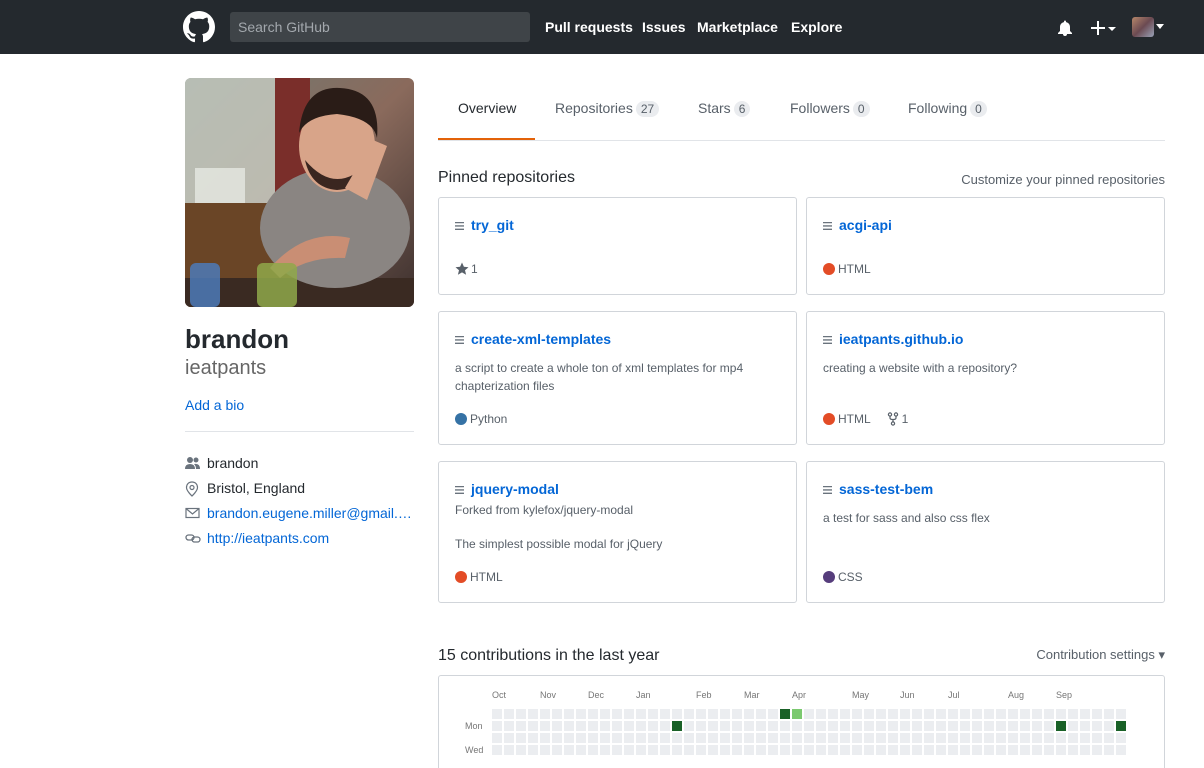 This screenshot has width=1204, height=768. Describe the element at coordinates (1104, 28) in the screenshot. I see `plus-dropdown-icon` at that location.